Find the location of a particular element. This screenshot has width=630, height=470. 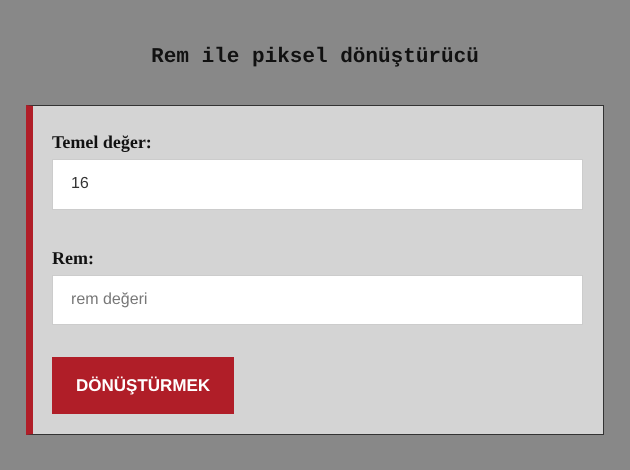

convert-button: DÖNÜŞTÜRMEK is located at coordinates (143, 385).